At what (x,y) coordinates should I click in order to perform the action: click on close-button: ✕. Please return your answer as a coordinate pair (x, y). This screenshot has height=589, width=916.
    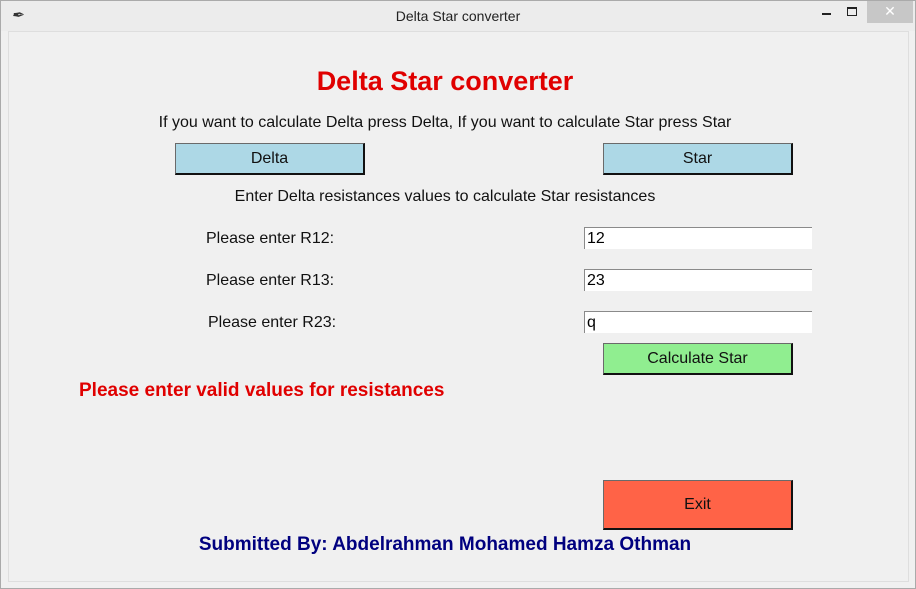
    Looking at the image, I should click on (890, 12).